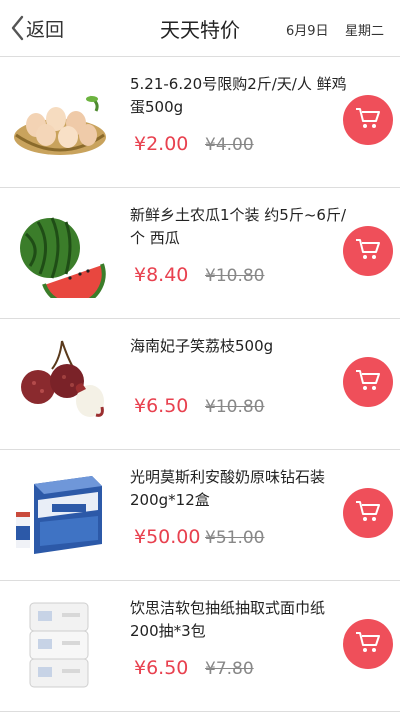 Image resolution: width=400 pixels, height=712 pixels. What do you see at coordinates (229, 145) in the screenshot?
I see `product-original-price: ¥4.00` at bounding box center [229, 145].